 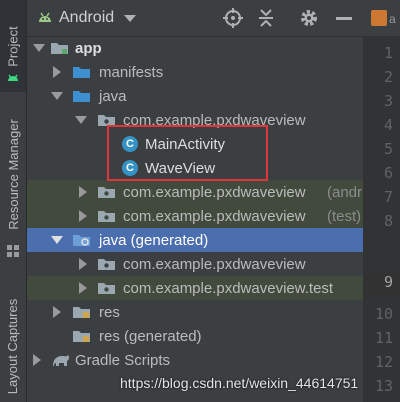 I want to click on file-icon, so click(x=379, y=18).